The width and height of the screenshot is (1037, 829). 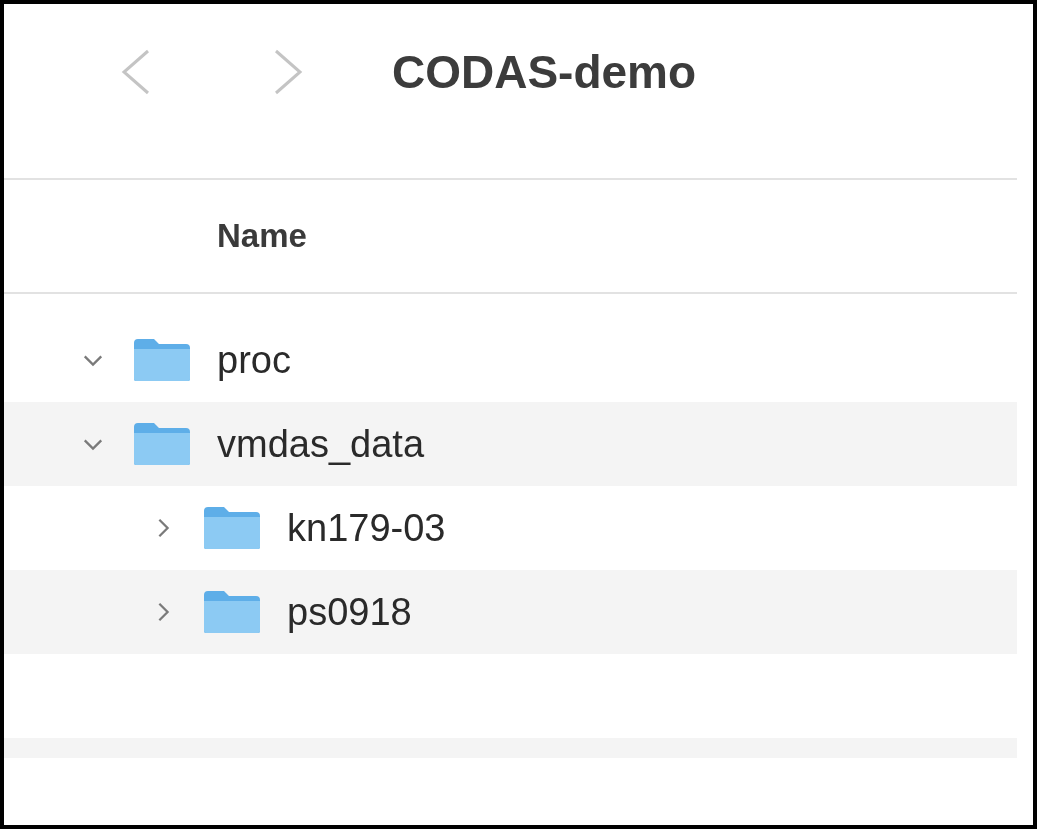 What do you see at coordinates (349, 612) in the screenshot?
I see `folder-name: ps0918` at bounding box center [349, 612].